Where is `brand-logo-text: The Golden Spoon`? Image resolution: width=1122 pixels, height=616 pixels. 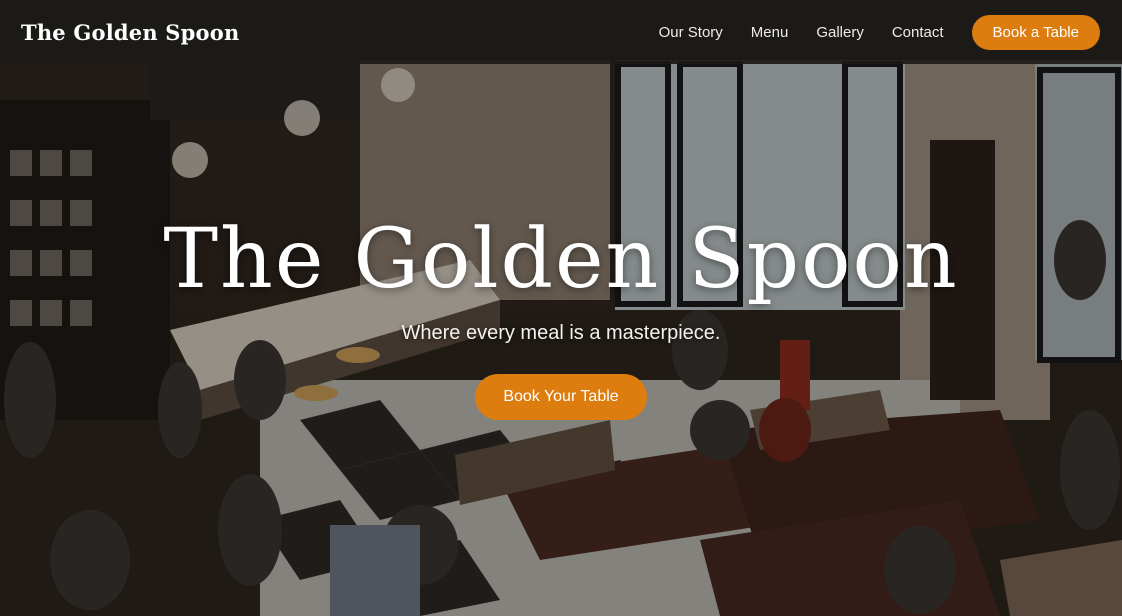
brand-logo-text: The Golden Spoon is located at coordinates (130, 32).